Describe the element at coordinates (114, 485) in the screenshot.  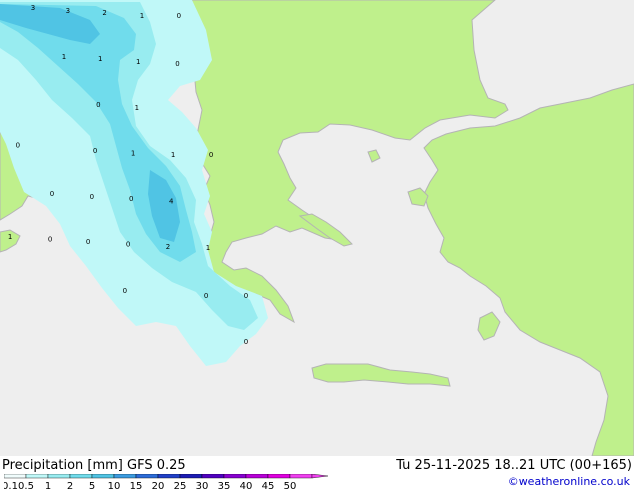
I see `legend-label: 10` at that location.